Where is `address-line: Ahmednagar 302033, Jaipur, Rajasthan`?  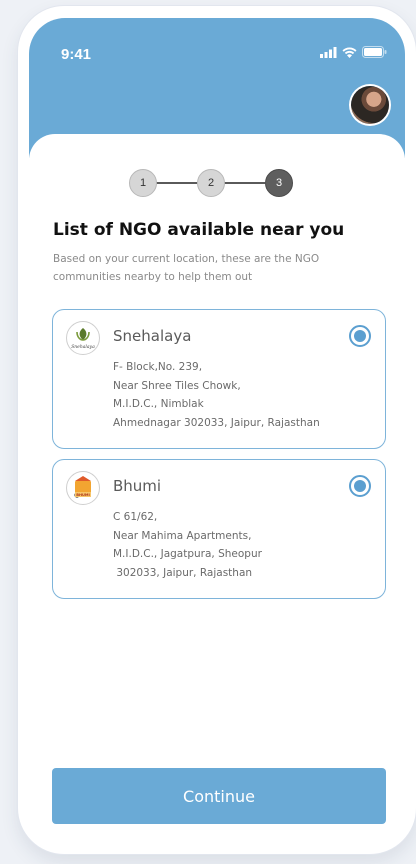
address-line: Ahmednagar 302033, Jaipur, Rajasthan is located at coordinates (216, 422).